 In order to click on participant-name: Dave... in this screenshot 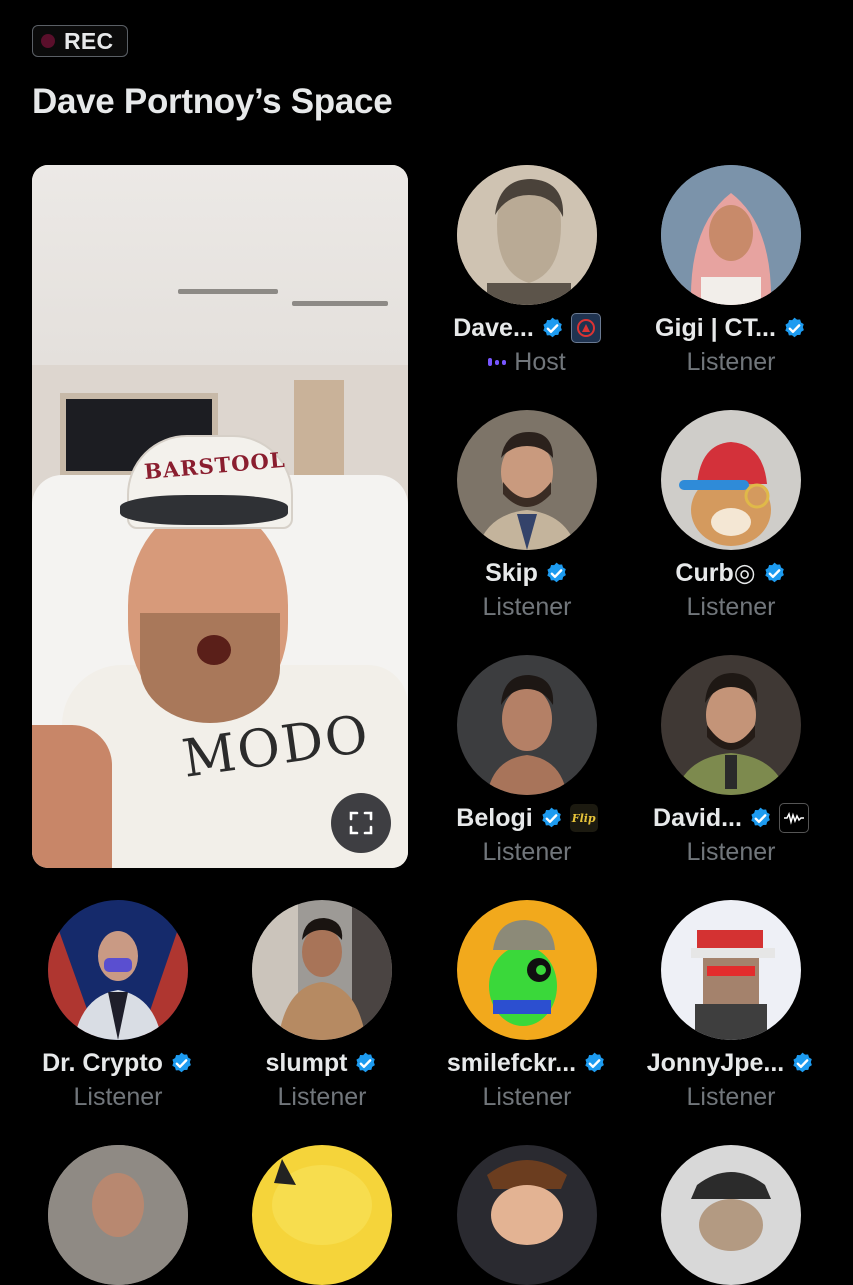, I will do `click(493, 327)`.